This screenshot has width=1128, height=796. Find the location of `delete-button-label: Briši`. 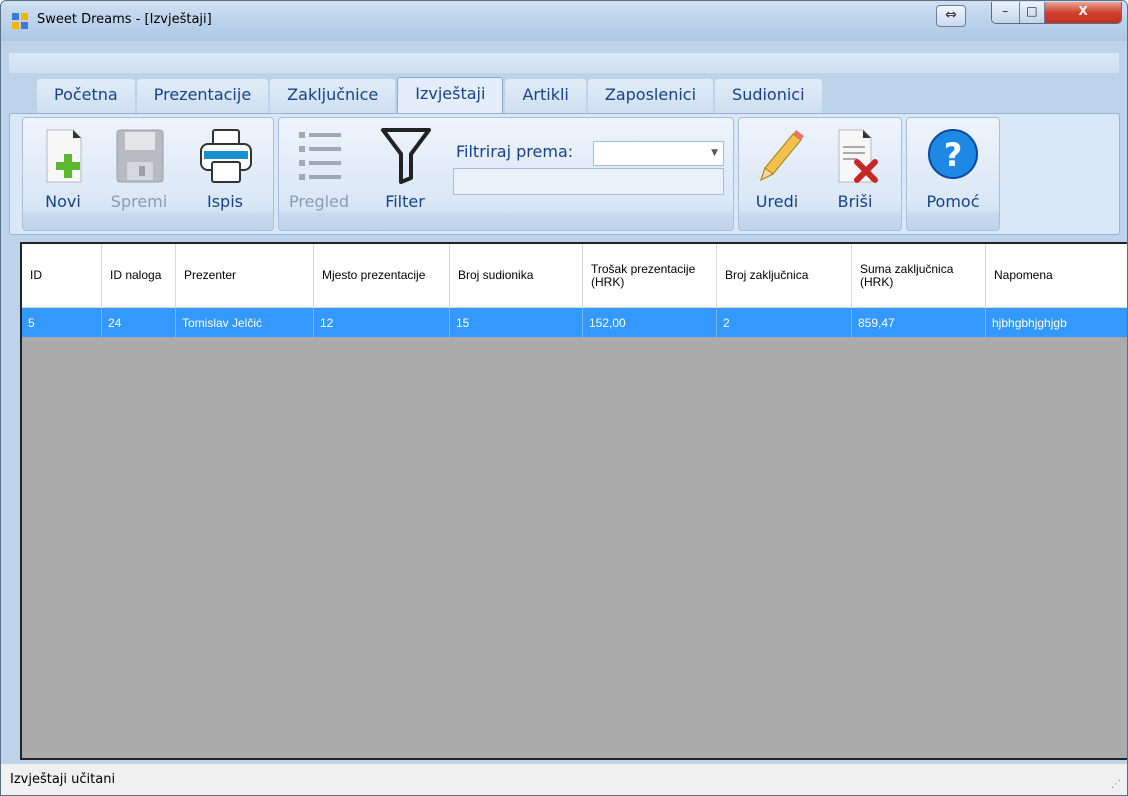

delete-button-label: Briši is located at coordinates (855, 201).